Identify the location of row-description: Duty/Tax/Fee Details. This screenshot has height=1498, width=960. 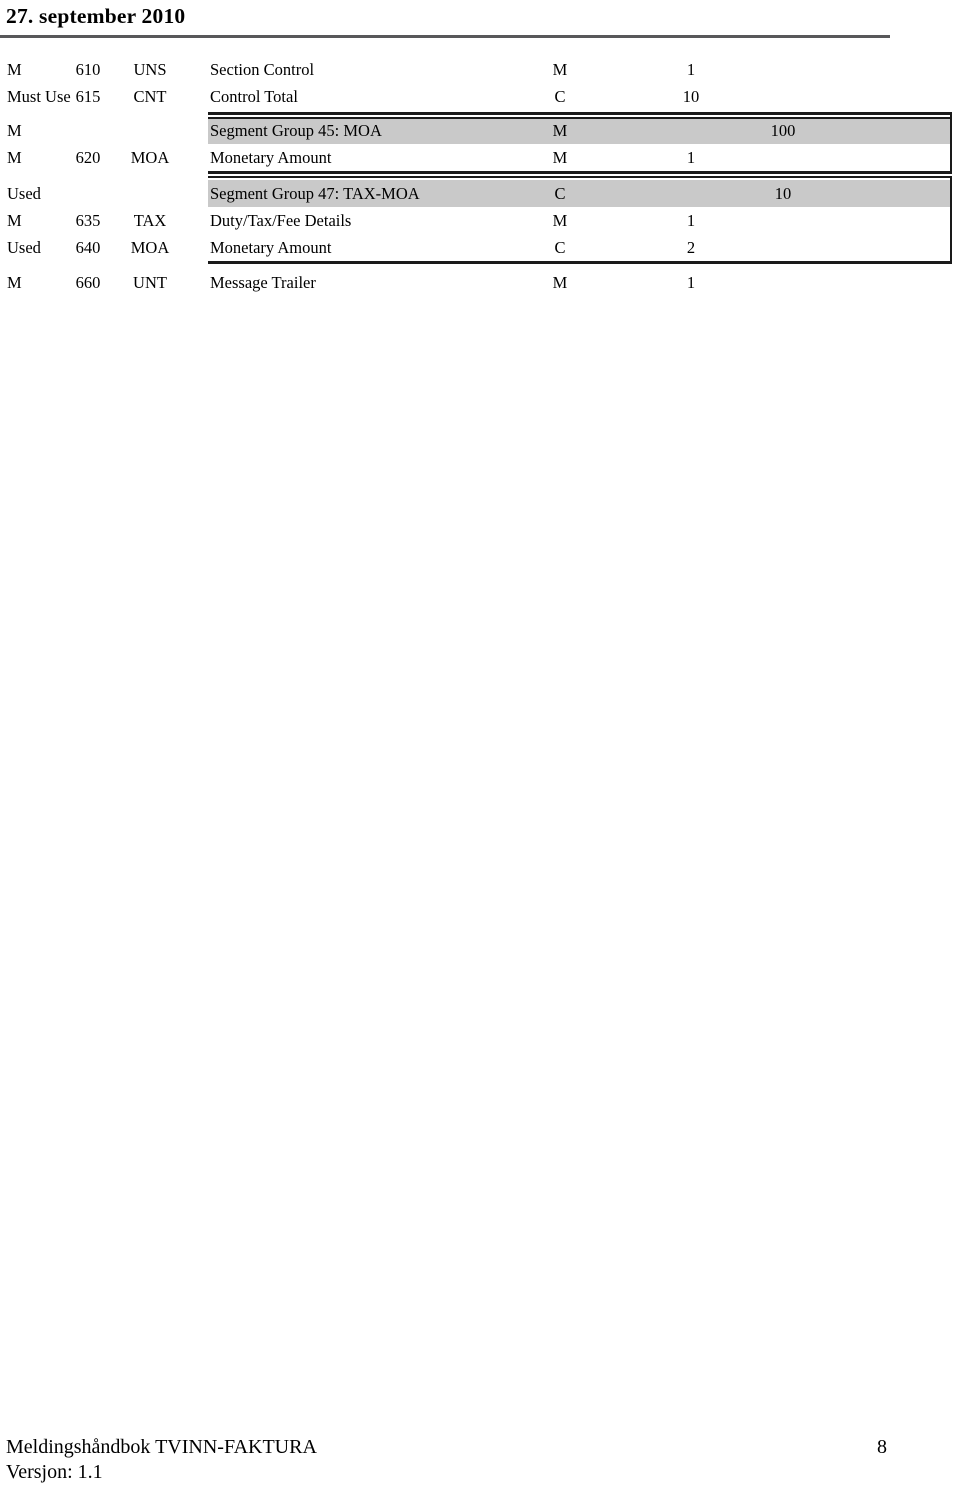
(281, 220).